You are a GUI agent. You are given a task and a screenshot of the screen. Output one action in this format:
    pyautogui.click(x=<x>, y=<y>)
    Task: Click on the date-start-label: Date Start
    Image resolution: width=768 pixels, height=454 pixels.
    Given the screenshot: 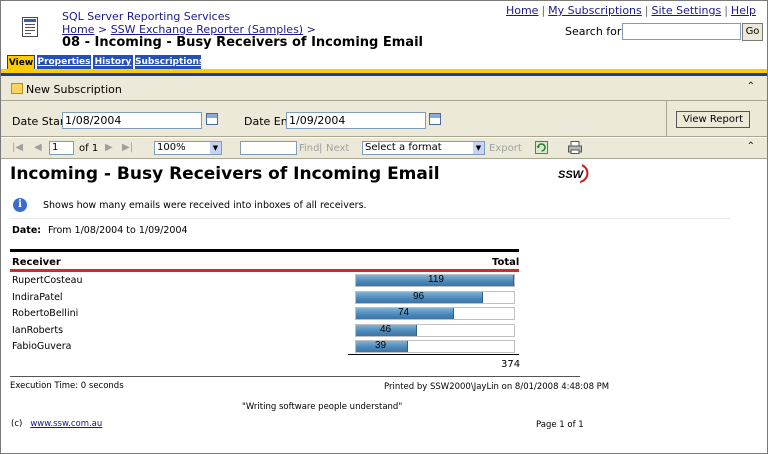 What is the action you would take?
    pyautogui.click(x=40, y=121)
    